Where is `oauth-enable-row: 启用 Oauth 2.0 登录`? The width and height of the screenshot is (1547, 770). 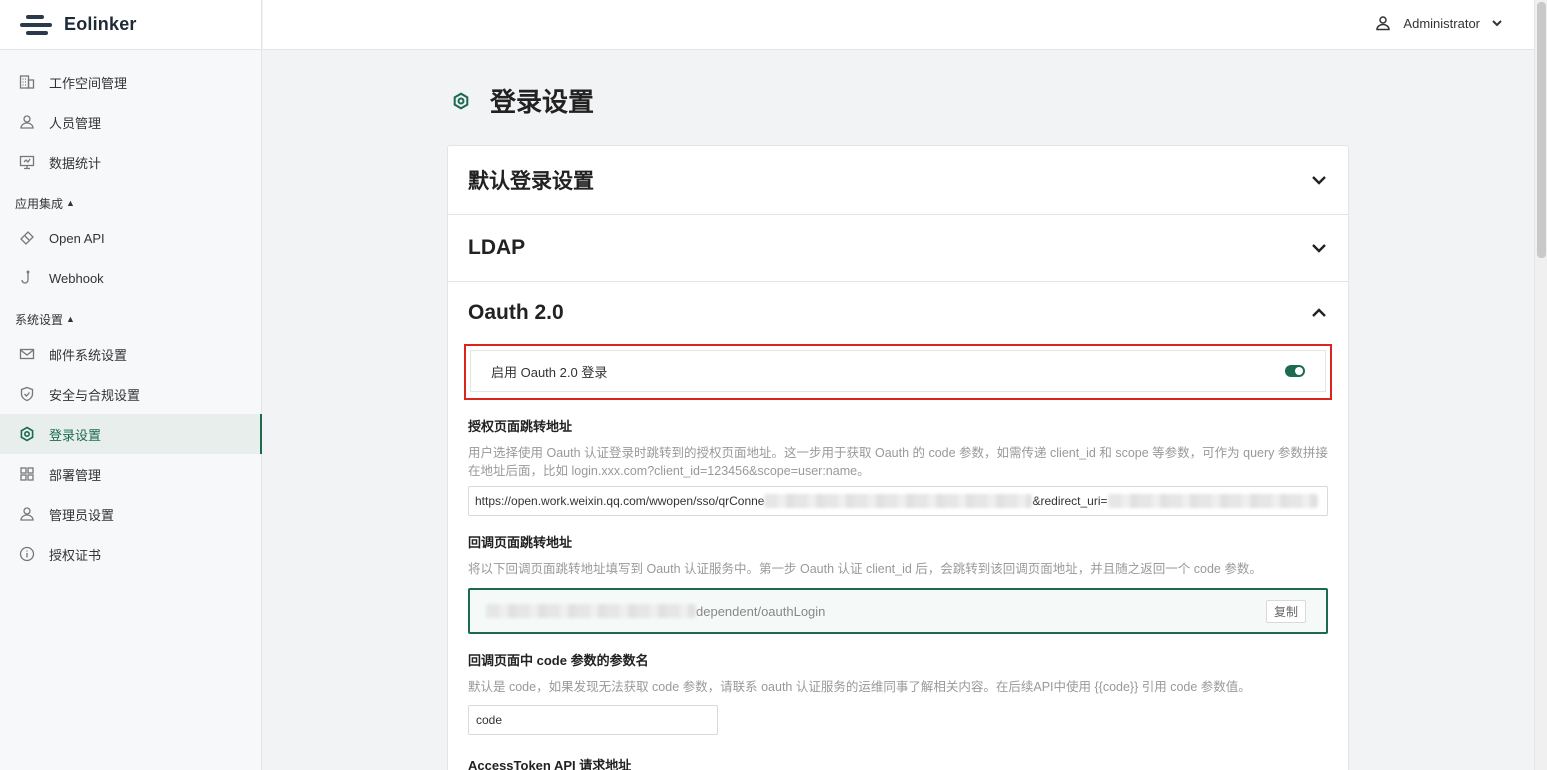 oauth-enable-row: 启用 Oauth 2.0 登录 is located at coordinates (898, 371).